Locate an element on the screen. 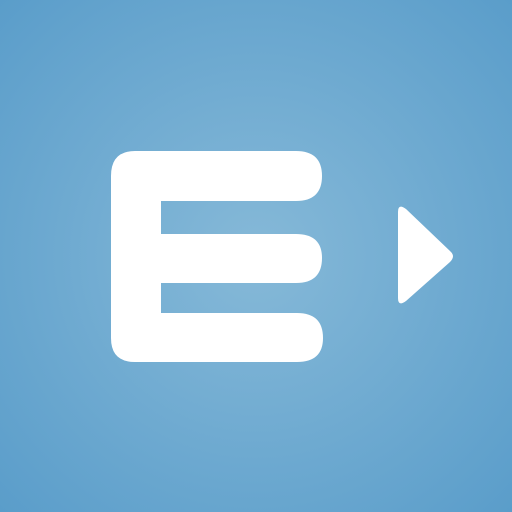 This screenshot has width=512, height=512. play-triangle-icon is located at coordinates (425, 255).